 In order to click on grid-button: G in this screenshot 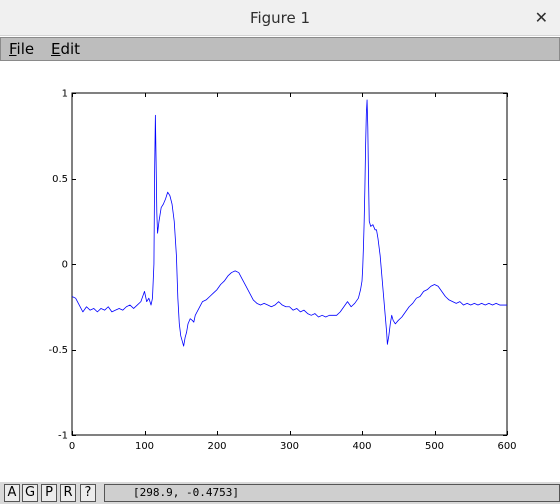, I will do `click(30, 493)`.